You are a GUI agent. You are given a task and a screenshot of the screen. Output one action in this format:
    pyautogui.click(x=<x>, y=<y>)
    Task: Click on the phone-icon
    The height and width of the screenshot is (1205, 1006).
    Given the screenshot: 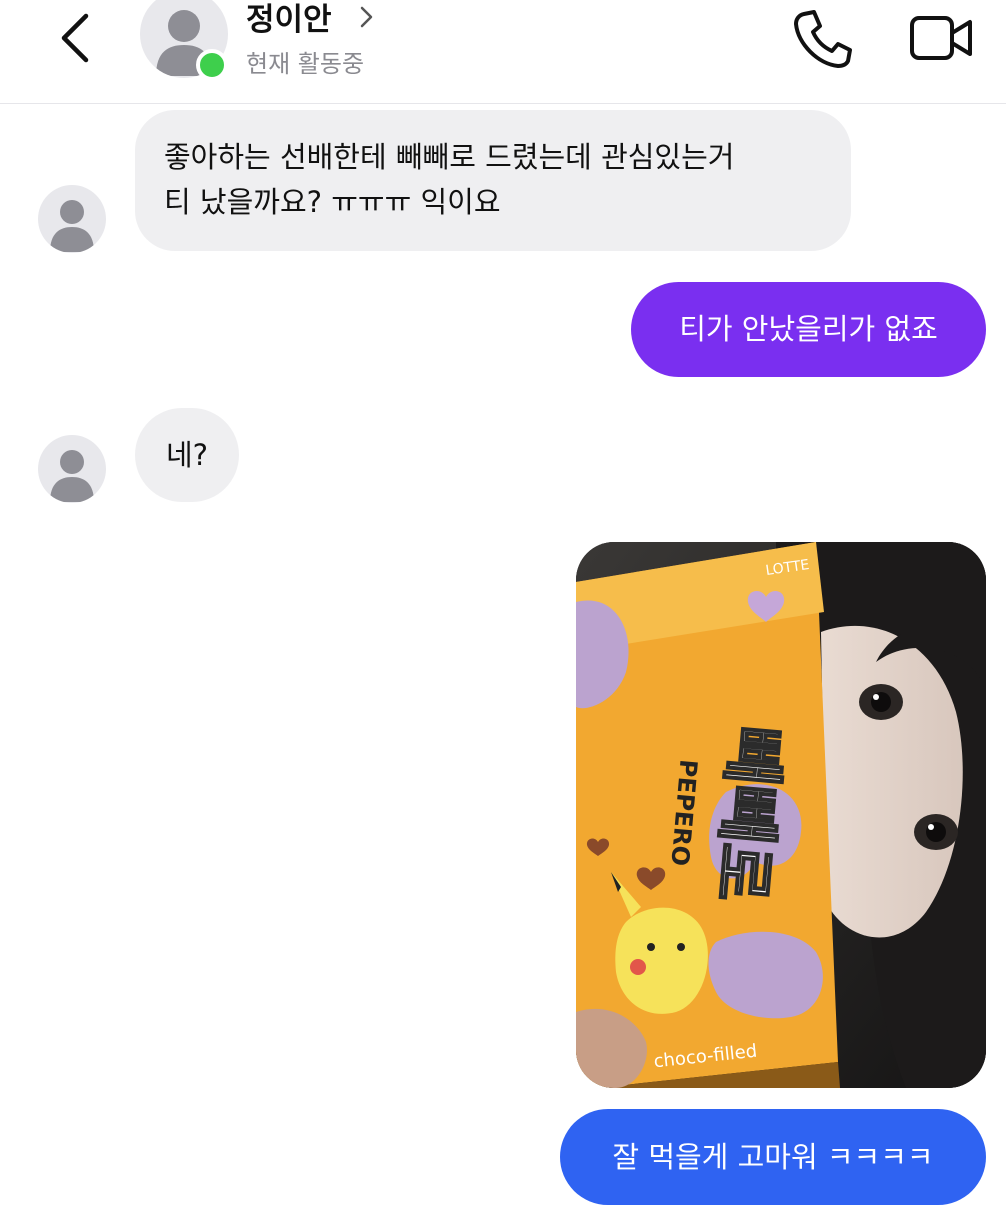 What is the action you would take?
    pyautogui.click(x=823, y=39)
    